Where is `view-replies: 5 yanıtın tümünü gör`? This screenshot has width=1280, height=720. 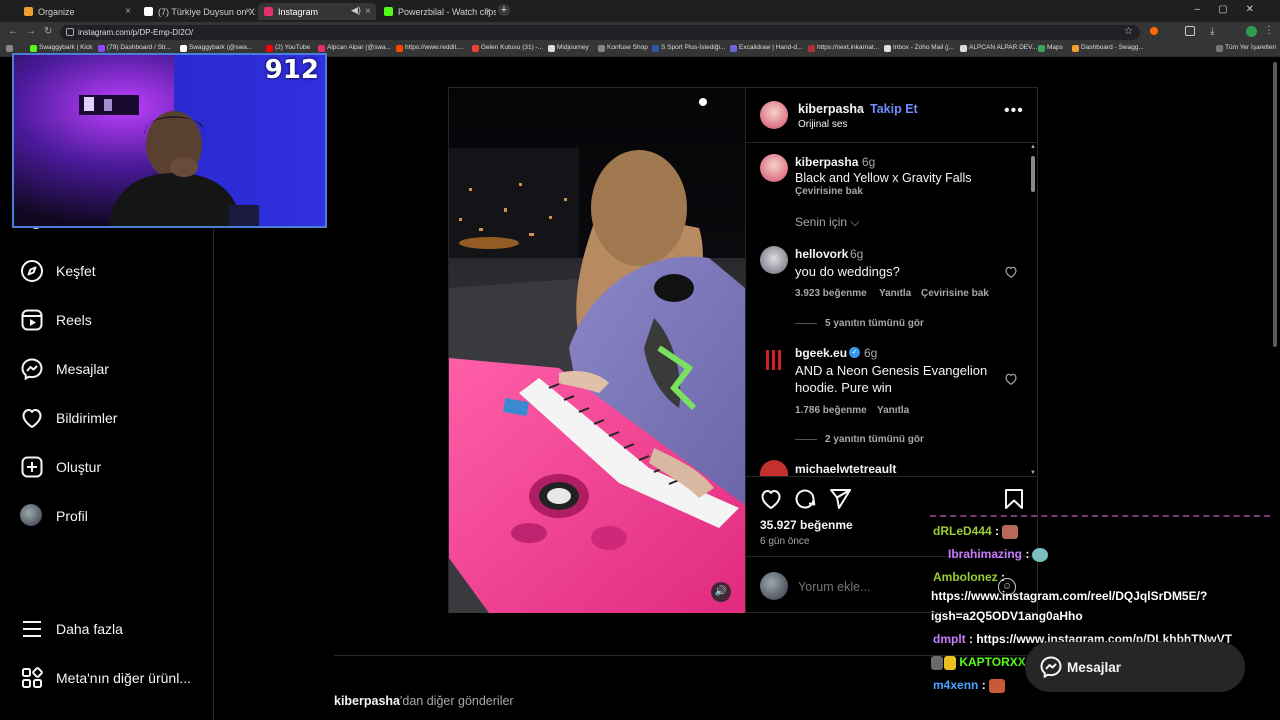 view-replies: 5 yanıtın tümünü gör is located at coordinates (859, 323).